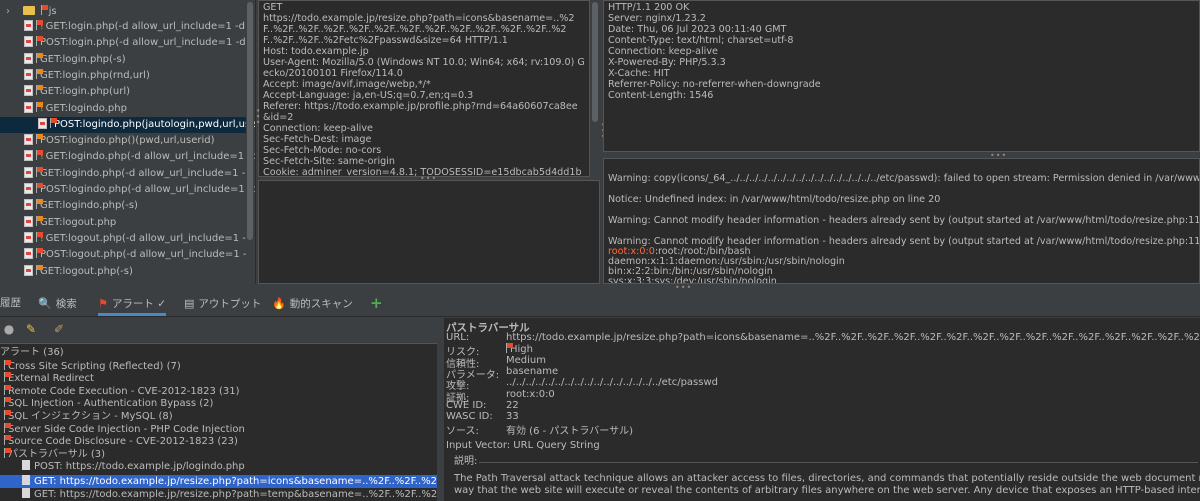 The image size is (1200, 501). Describe the element at coordinates (123, 92) in the screenshot. I see `tree-node: GET:login.php(url)` at that location.